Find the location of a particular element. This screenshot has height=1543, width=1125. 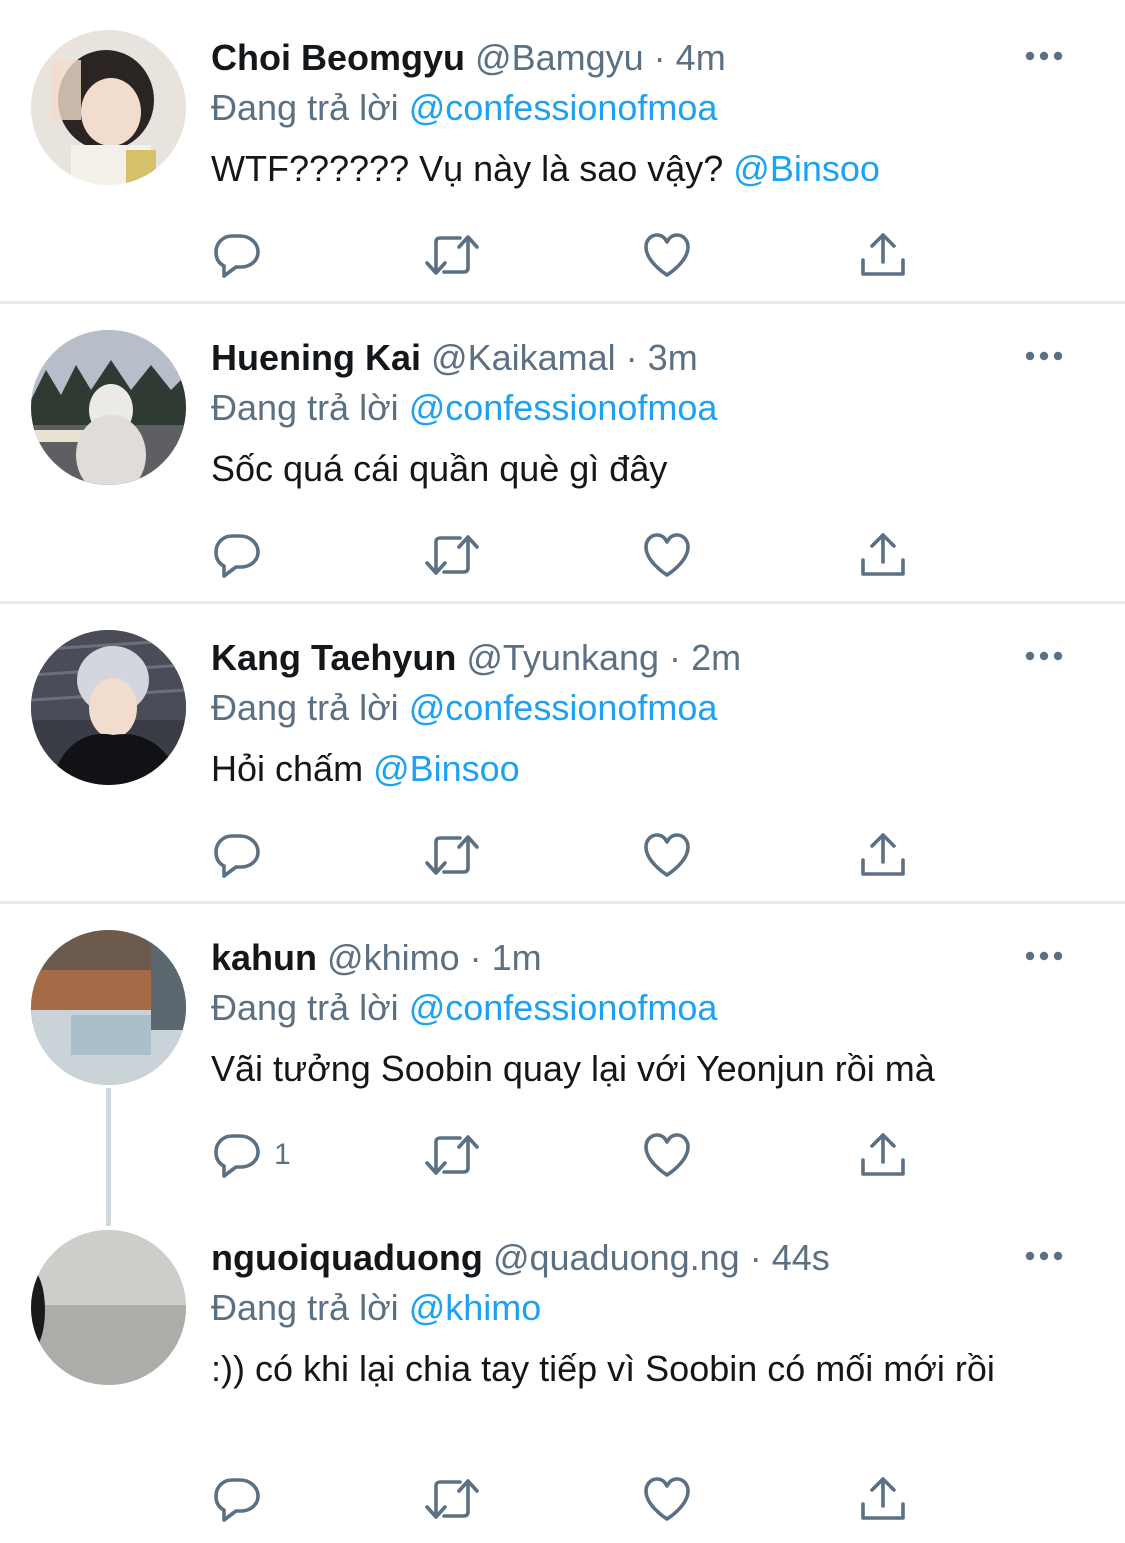

tweet-text-content: Sốc quá cái quần què gì đây is located at coordinates (439, 468).